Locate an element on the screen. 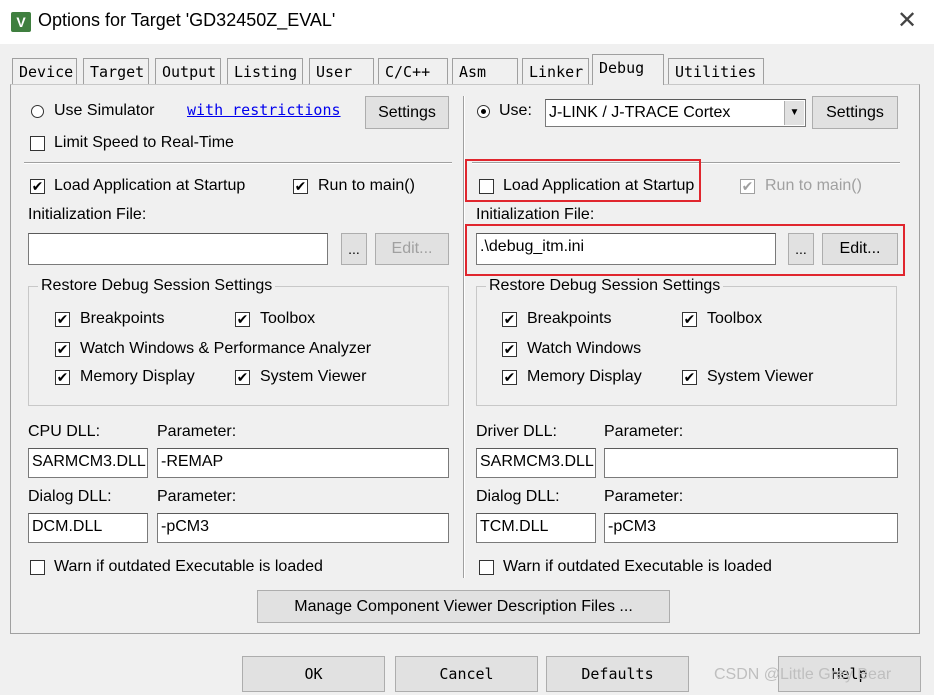 This screenshot has width=934, height=695. left-watch-checkbox: ✔ is located at coordinates (62, 349).